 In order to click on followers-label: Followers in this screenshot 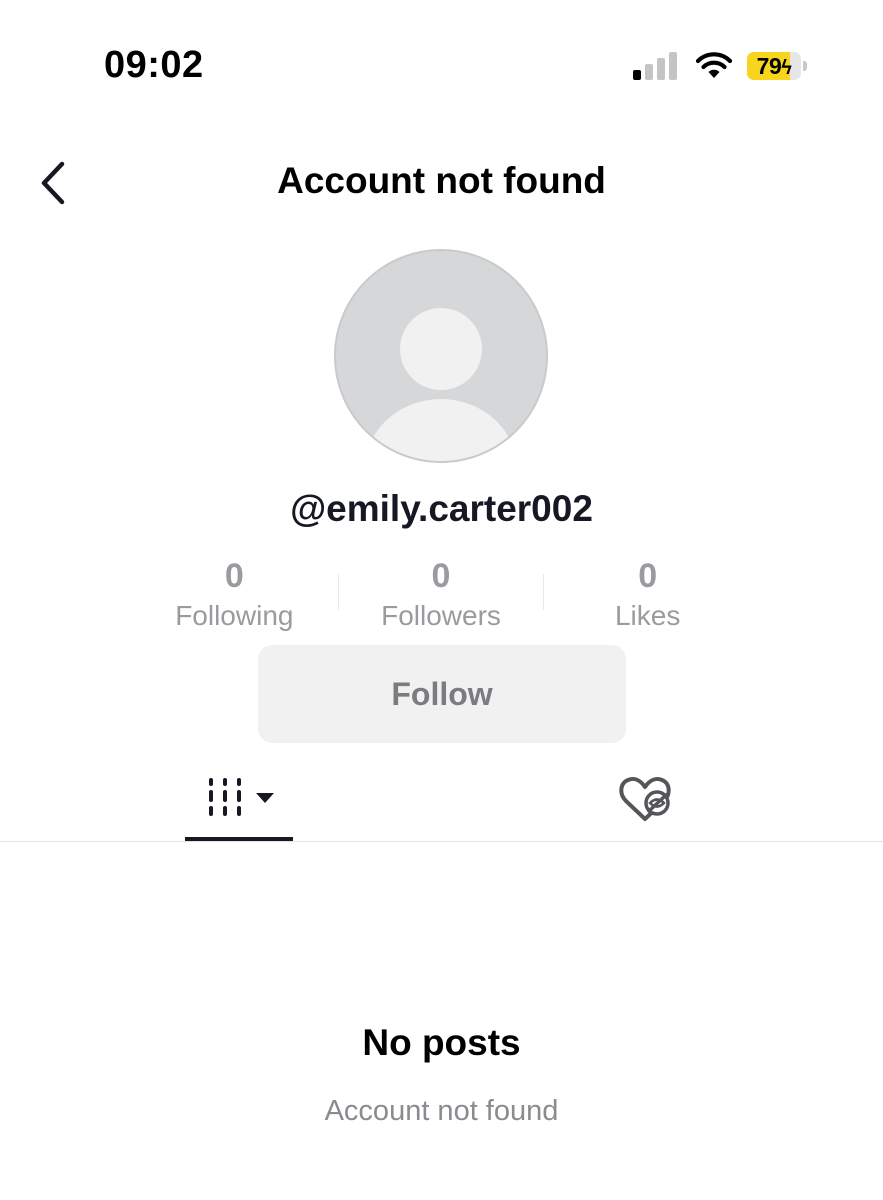, I will do `click(441, 615)`.